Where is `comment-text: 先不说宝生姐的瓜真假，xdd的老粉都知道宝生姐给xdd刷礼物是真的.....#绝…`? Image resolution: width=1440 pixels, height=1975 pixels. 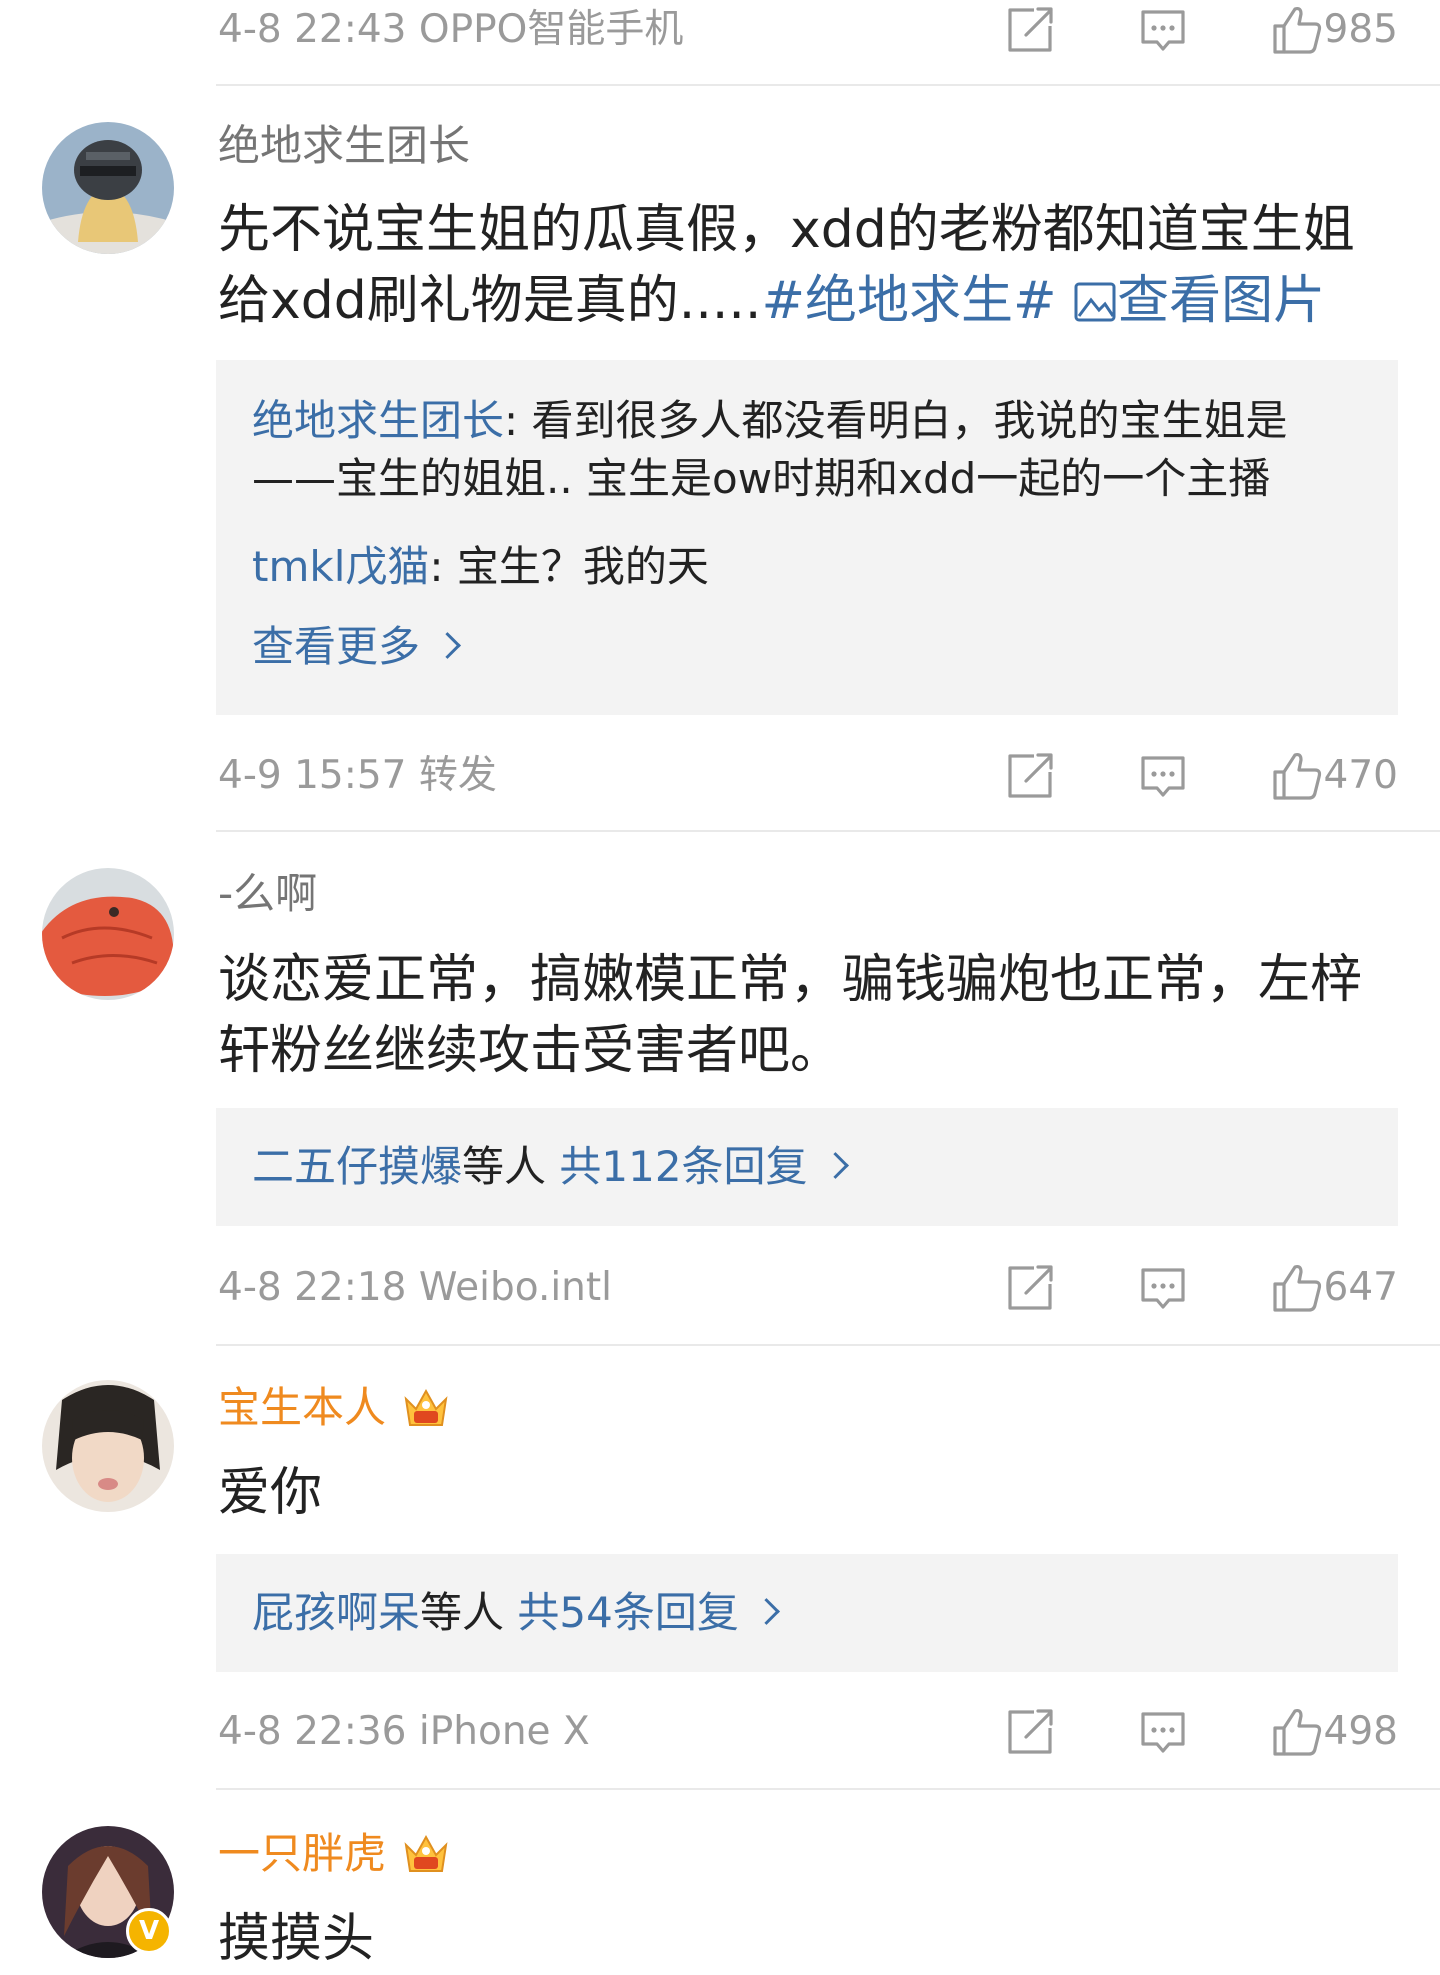 comment-text: 先不说宝生姐的瓜真假，xdd的老粉都知道宝生姐给xdd刷礼物是真的.....#绝… is located at coordinates (807, 266).